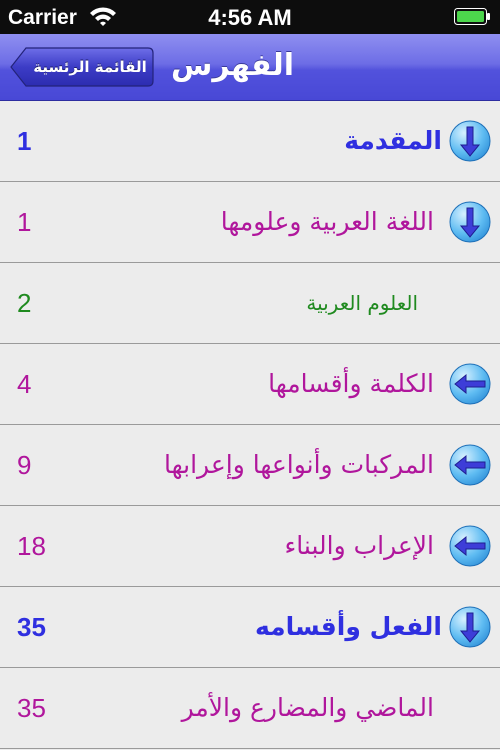 This screenshot has width=500, height=750. I want to click on list-item-verb: 35 الفعل وأقسامه, so click(250, 627).